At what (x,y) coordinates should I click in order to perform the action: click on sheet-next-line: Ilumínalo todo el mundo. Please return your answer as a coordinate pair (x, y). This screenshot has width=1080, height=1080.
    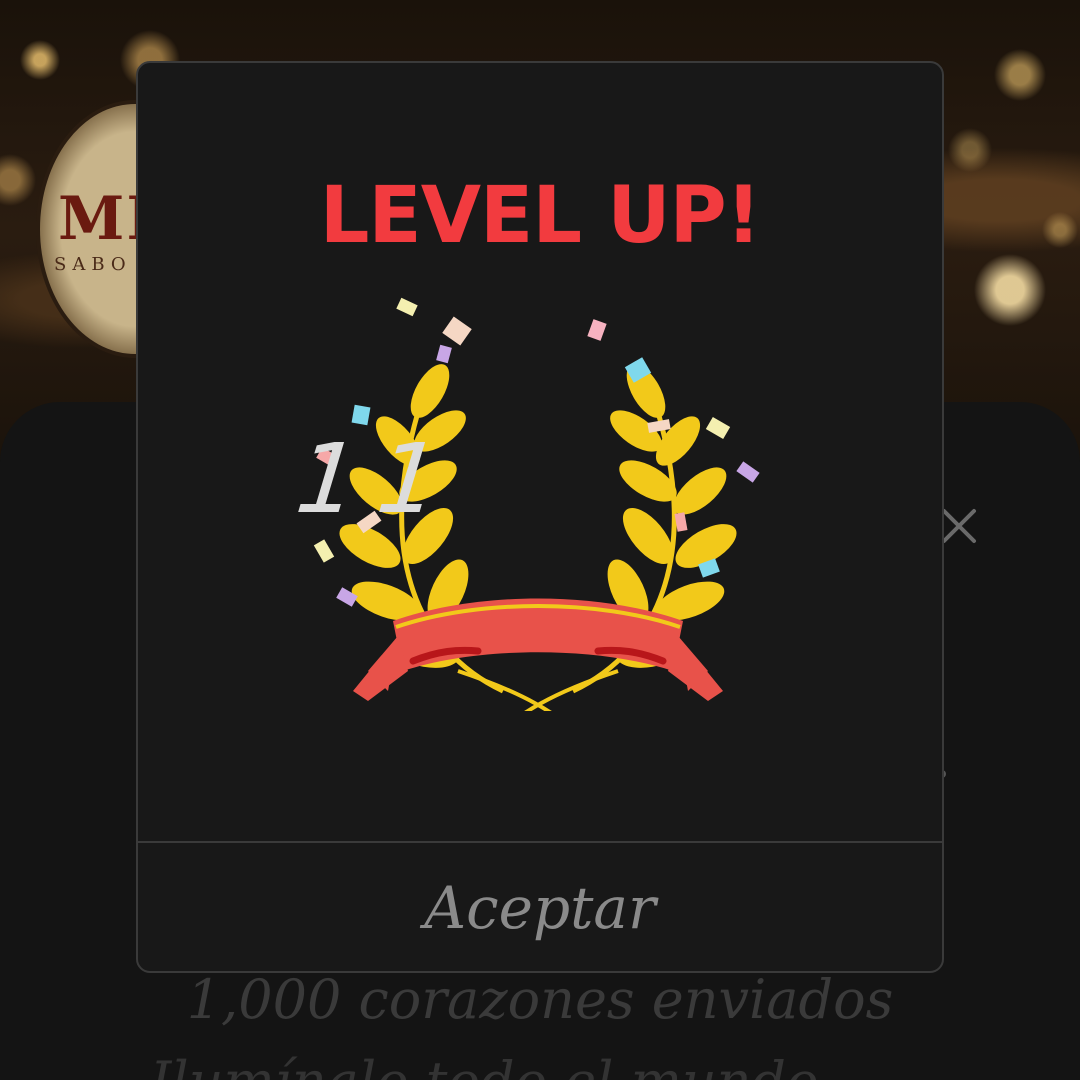
    Looking at the image, I should click on (550, 1065).